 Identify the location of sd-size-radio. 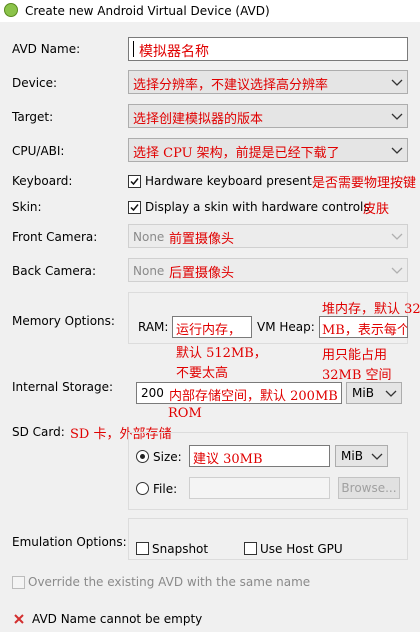
(142, 456).